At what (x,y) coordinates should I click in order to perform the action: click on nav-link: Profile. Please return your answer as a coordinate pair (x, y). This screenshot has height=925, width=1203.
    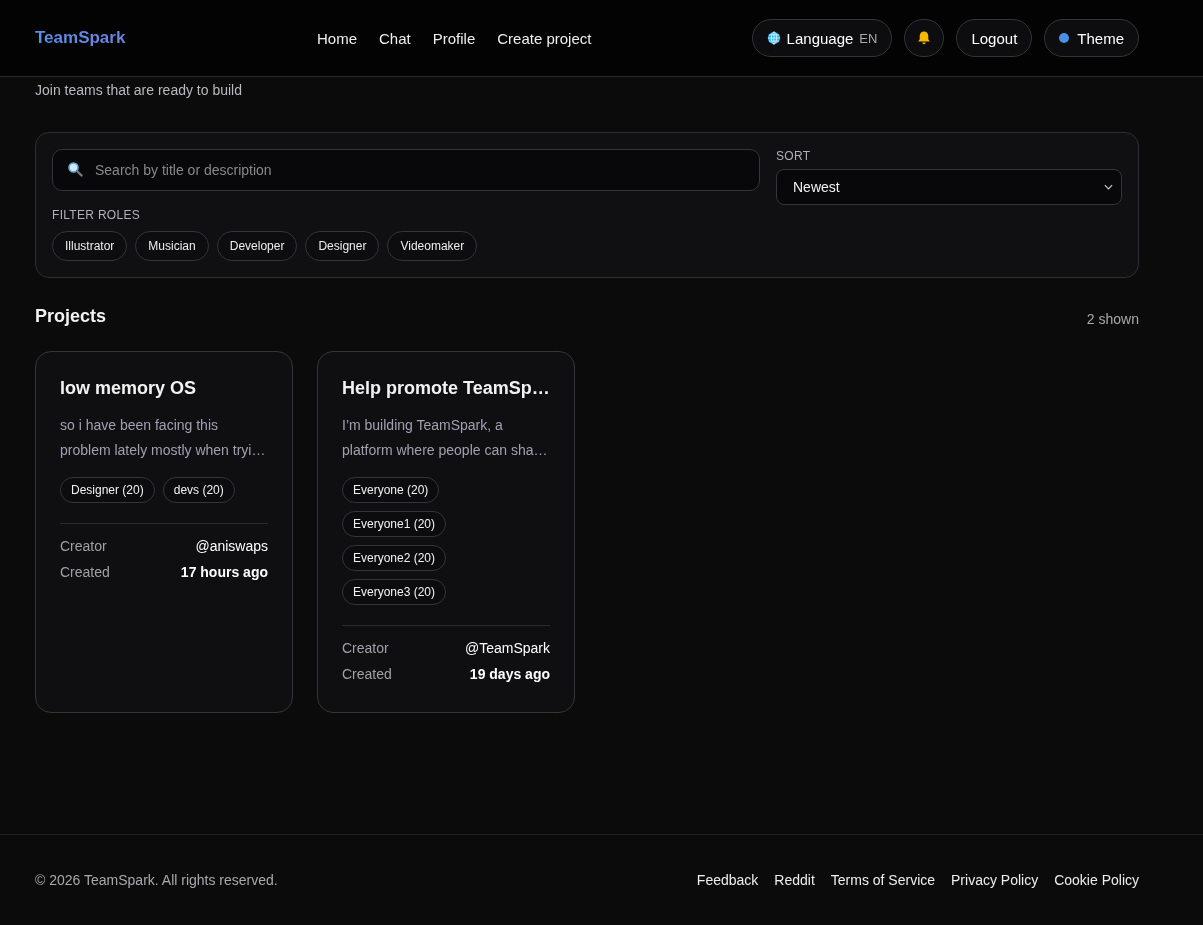
    Looking at the image, I should click on (454, 38).